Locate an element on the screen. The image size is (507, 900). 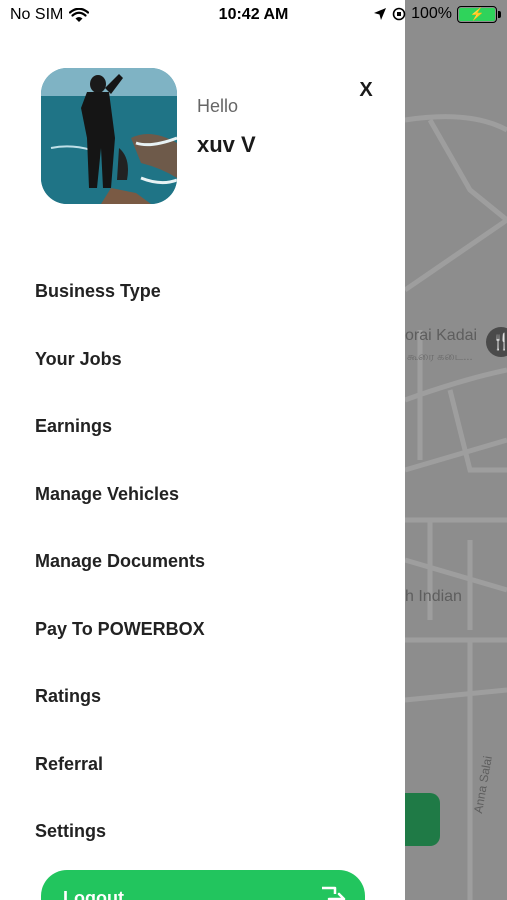
user-name: xuv V is located at coordinates (226, 144).